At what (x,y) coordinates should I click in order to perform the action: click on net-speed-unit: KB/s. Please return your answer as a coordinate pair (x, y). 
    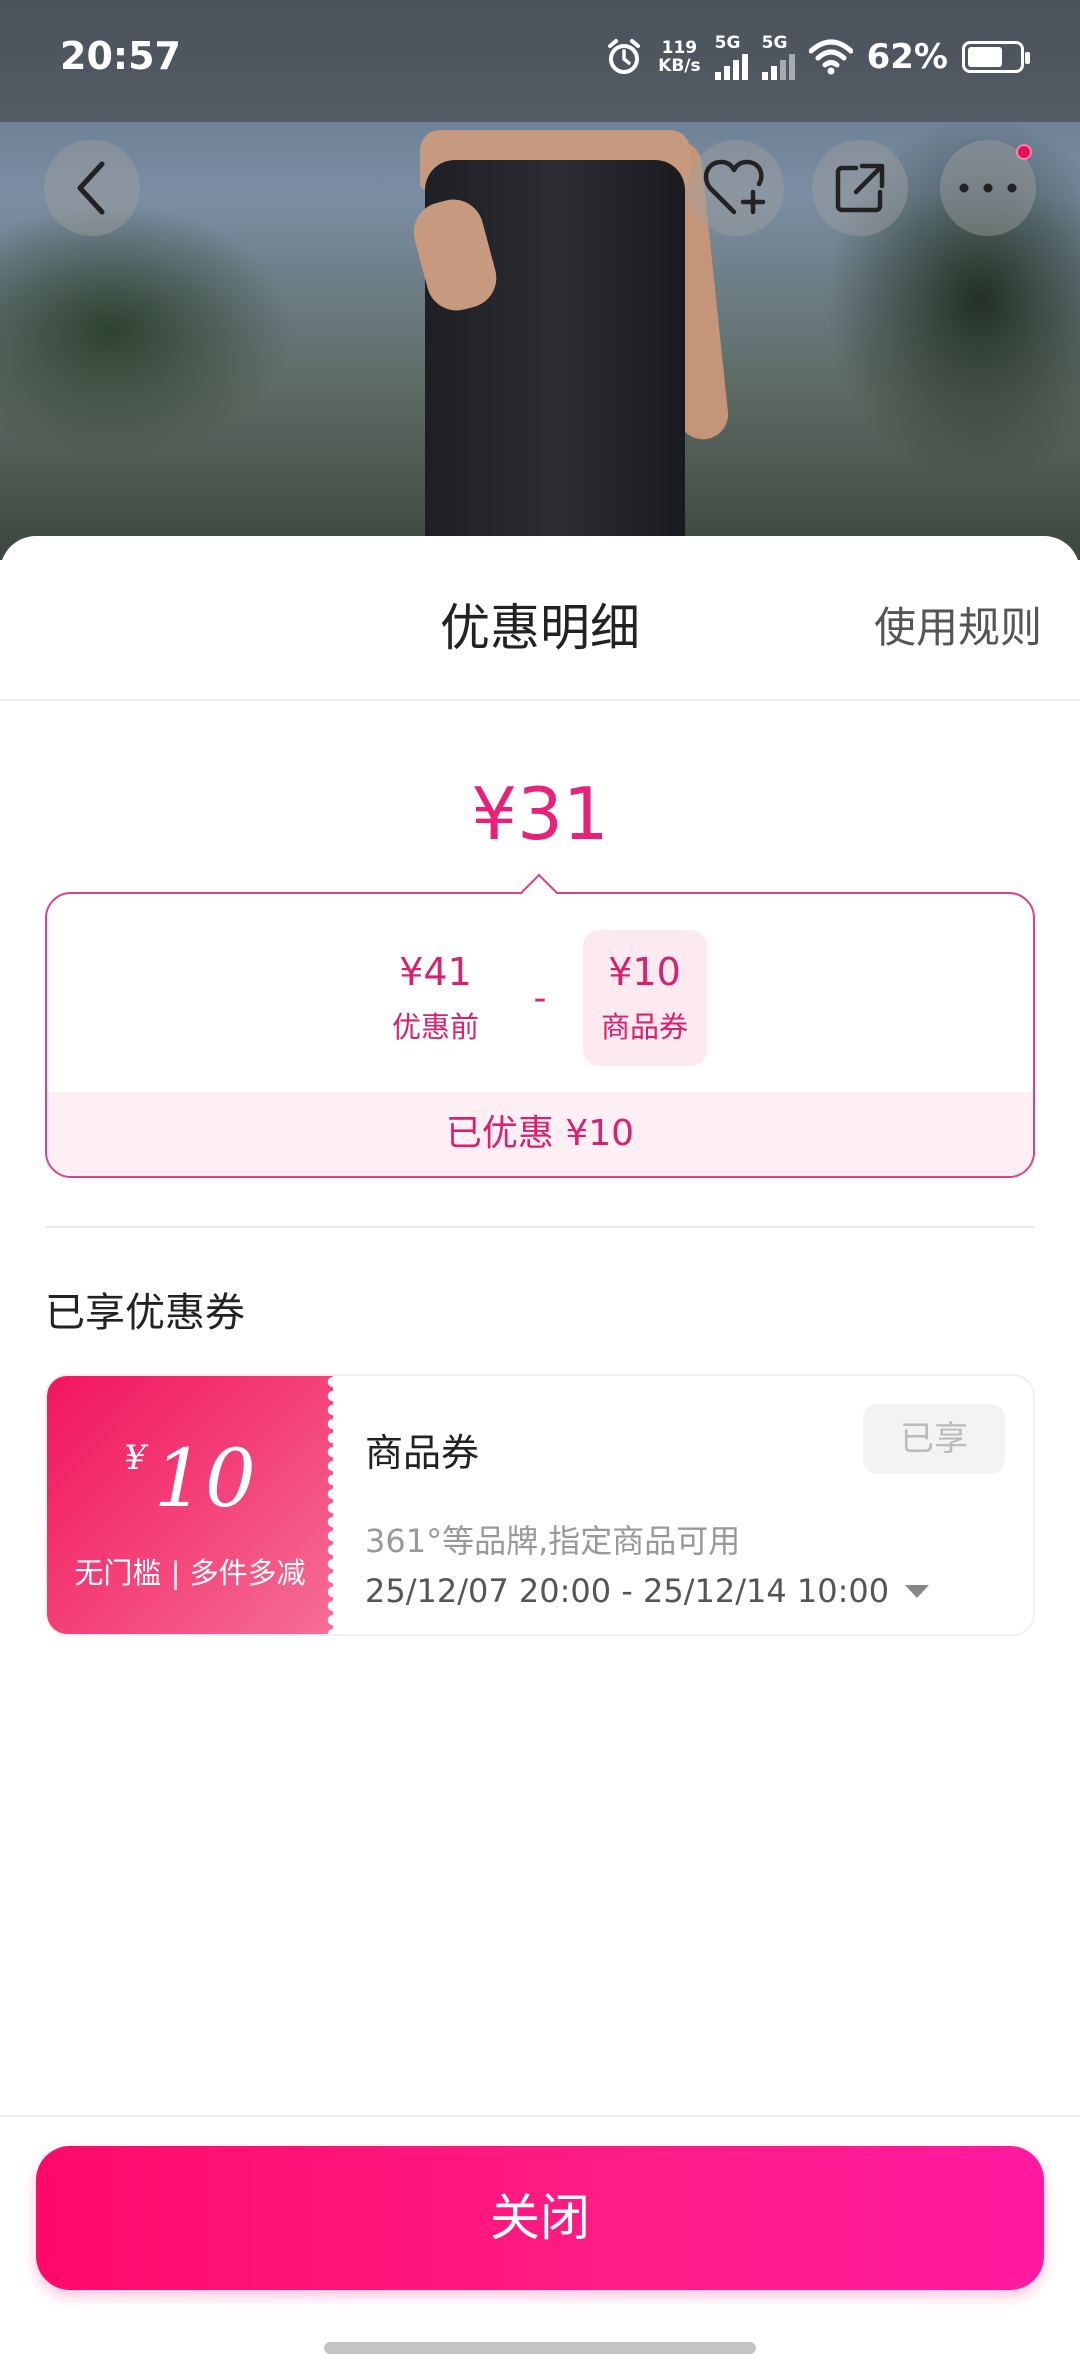
    Looking at the image, I should click on (679, 66).